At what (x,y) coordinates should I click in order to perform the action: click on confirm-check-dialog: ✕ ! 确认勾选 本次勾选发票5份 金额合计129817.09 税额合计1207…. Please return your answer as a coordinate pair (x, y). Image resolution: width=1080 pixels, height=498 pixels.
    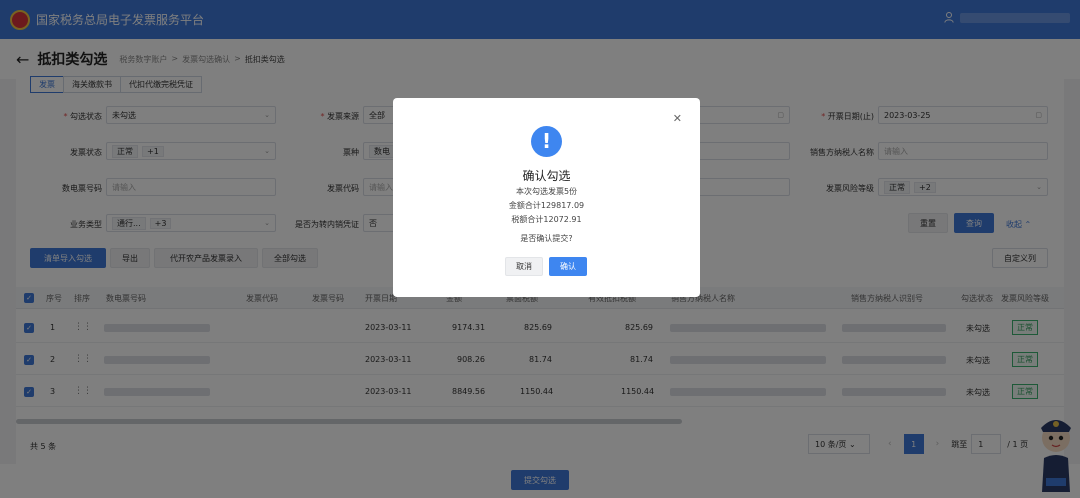
    Looking at the image, I should click on (546, 197).